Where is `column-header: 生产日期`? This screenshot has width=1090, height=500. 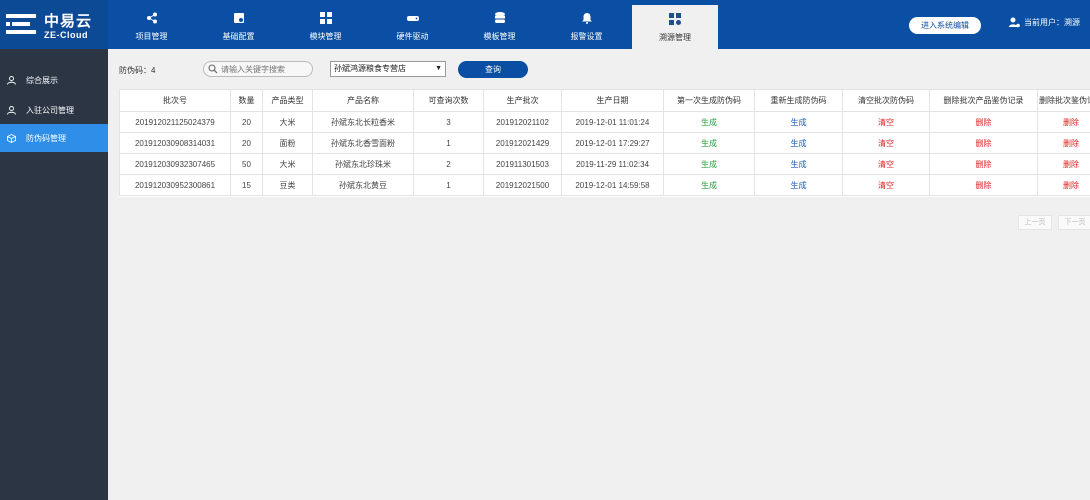
column-header: 生产日期 is located at coordinates (612, 100).